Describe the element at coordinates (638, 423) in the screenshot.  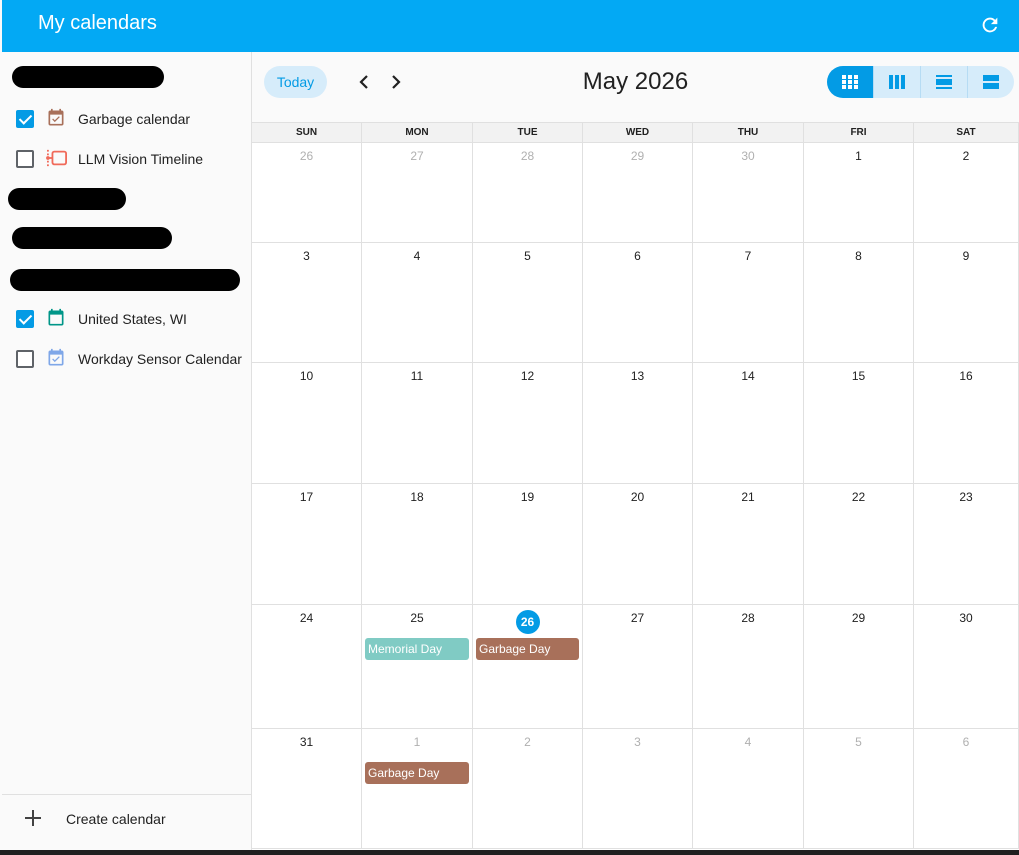
I see `day-cell: 13` at that location.